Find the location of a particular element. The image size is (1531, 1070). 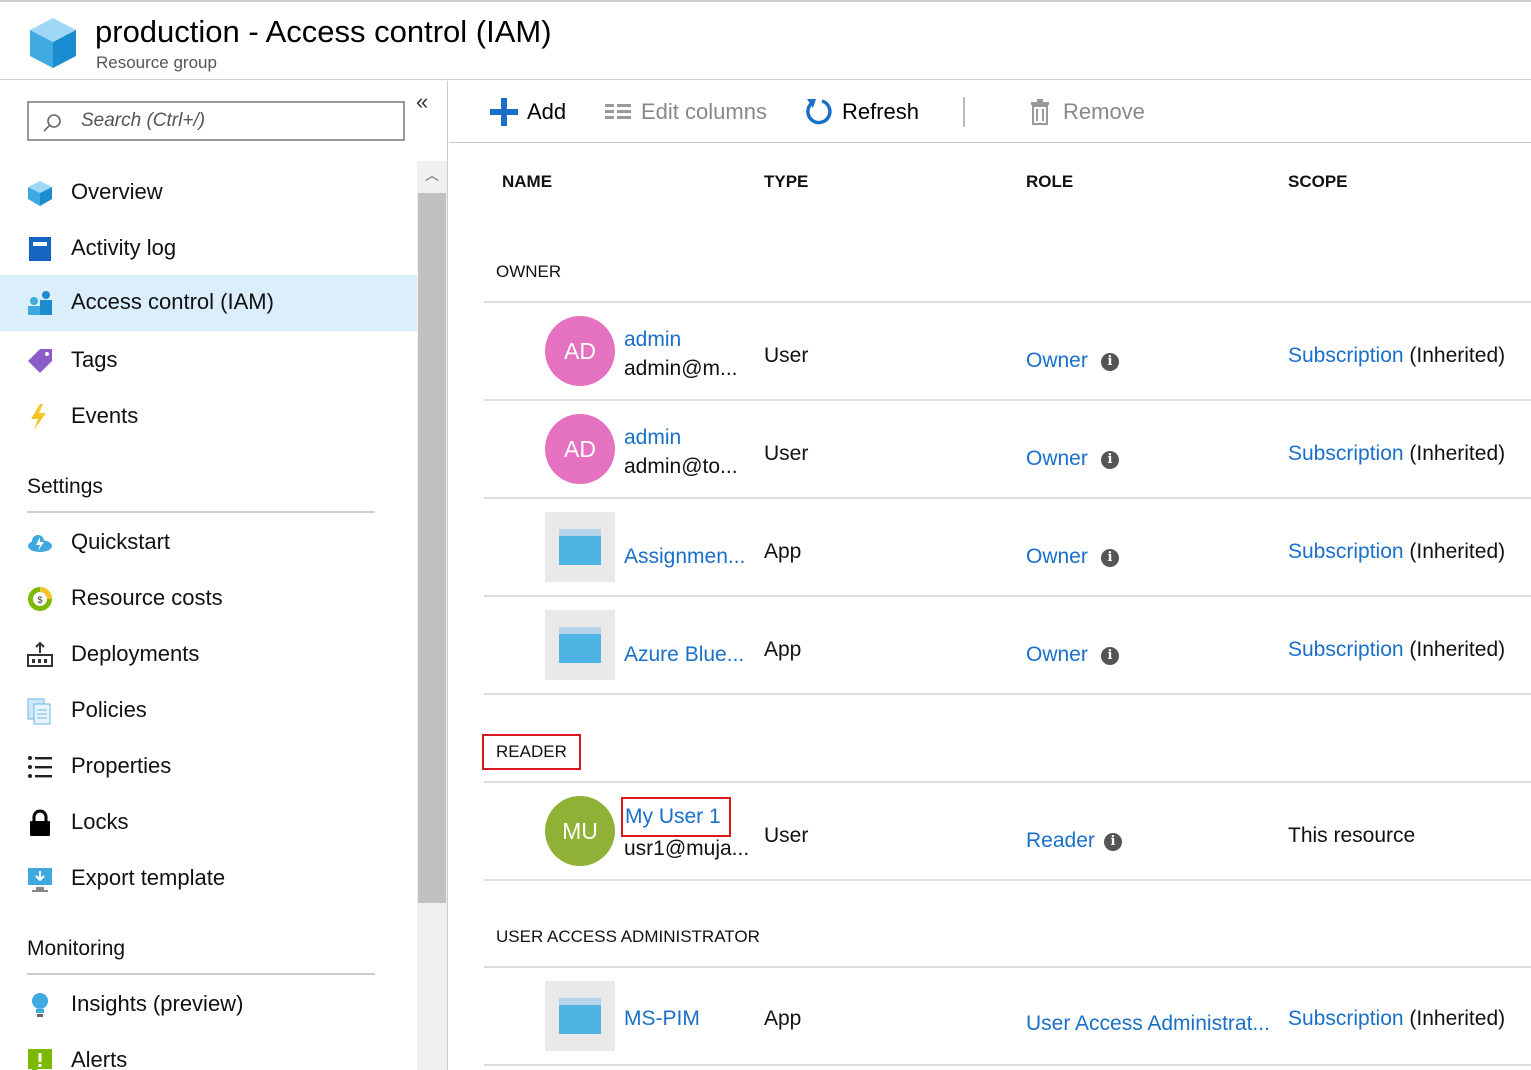

role-link: Reader is located at coordinates (1060, 841).